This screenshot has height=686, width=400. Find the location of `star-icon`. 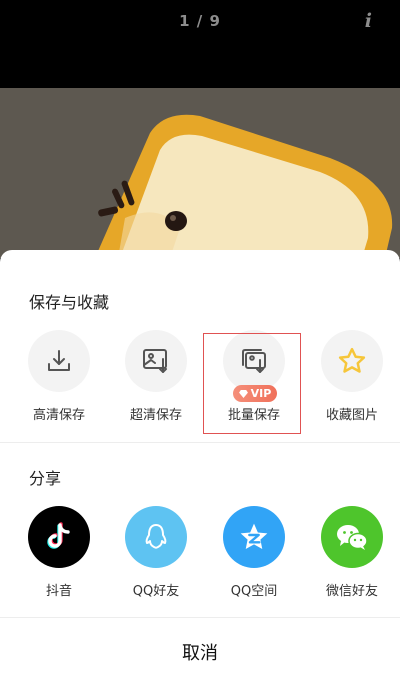

star-icon is located at coordinates (352, 361).